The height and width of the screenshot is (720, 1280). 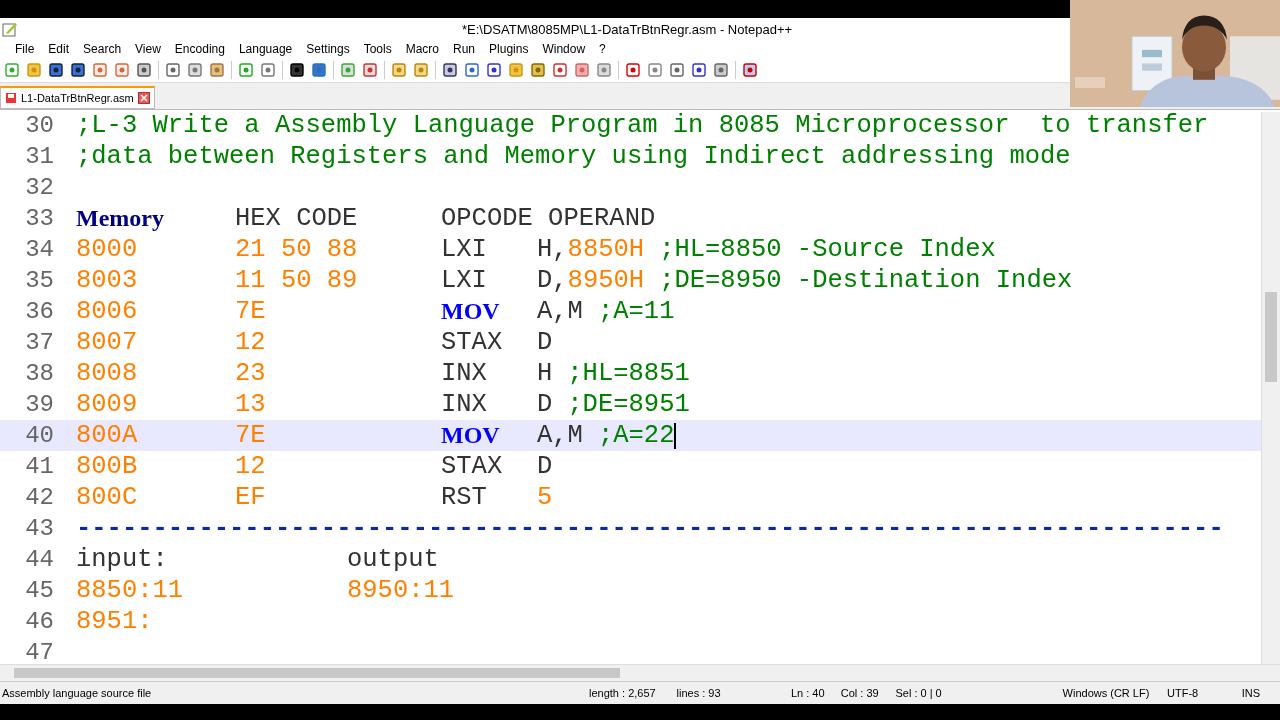 What do you see at coordinates (77, 693) in the screenshot?
I see `file-type: Assembly language source file` at bounding box center [77, 693].